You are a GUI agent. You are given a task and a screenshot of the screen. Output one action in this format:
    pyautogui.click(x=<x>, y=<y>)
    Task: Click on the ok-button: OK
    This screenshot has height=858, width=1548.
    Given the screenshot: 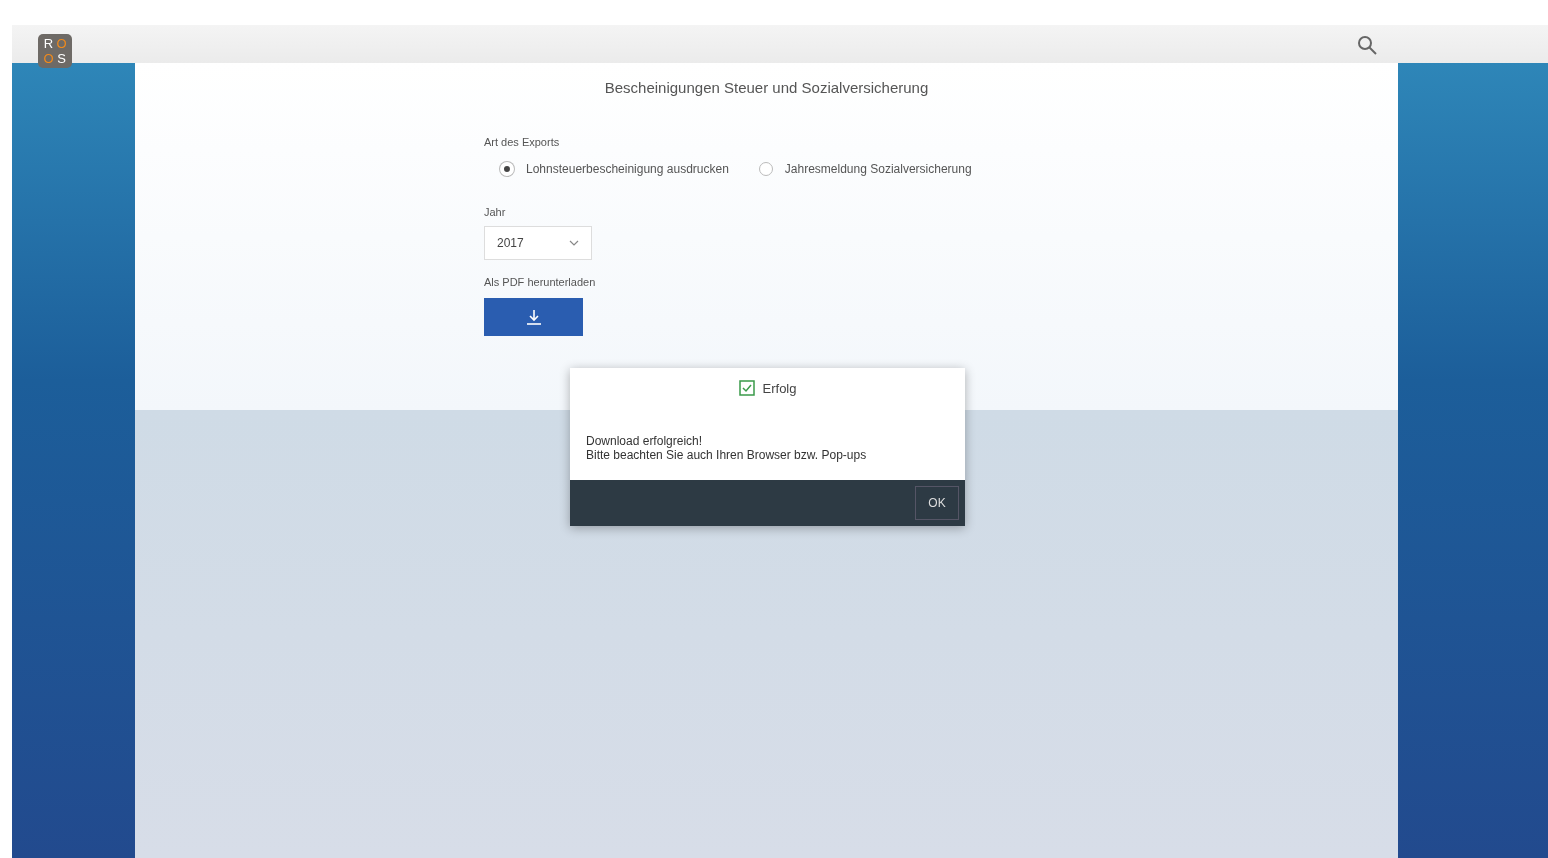 What is the action you would take?
    pyautogui.click(x=937, y=503)
    